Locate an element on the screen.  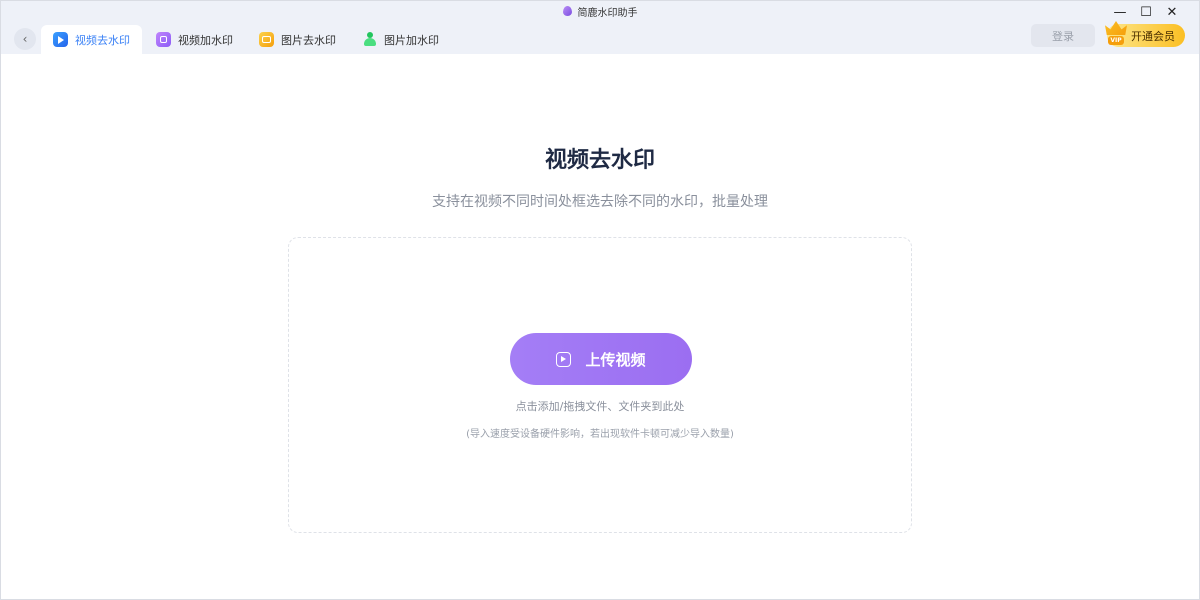
window-controls: — ☐ ✕ is located at coordinates (1146, 12).